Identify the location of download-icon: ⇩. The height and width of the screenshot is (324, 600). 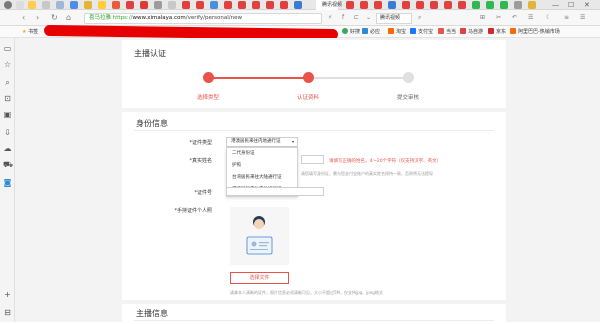
(7, 132).